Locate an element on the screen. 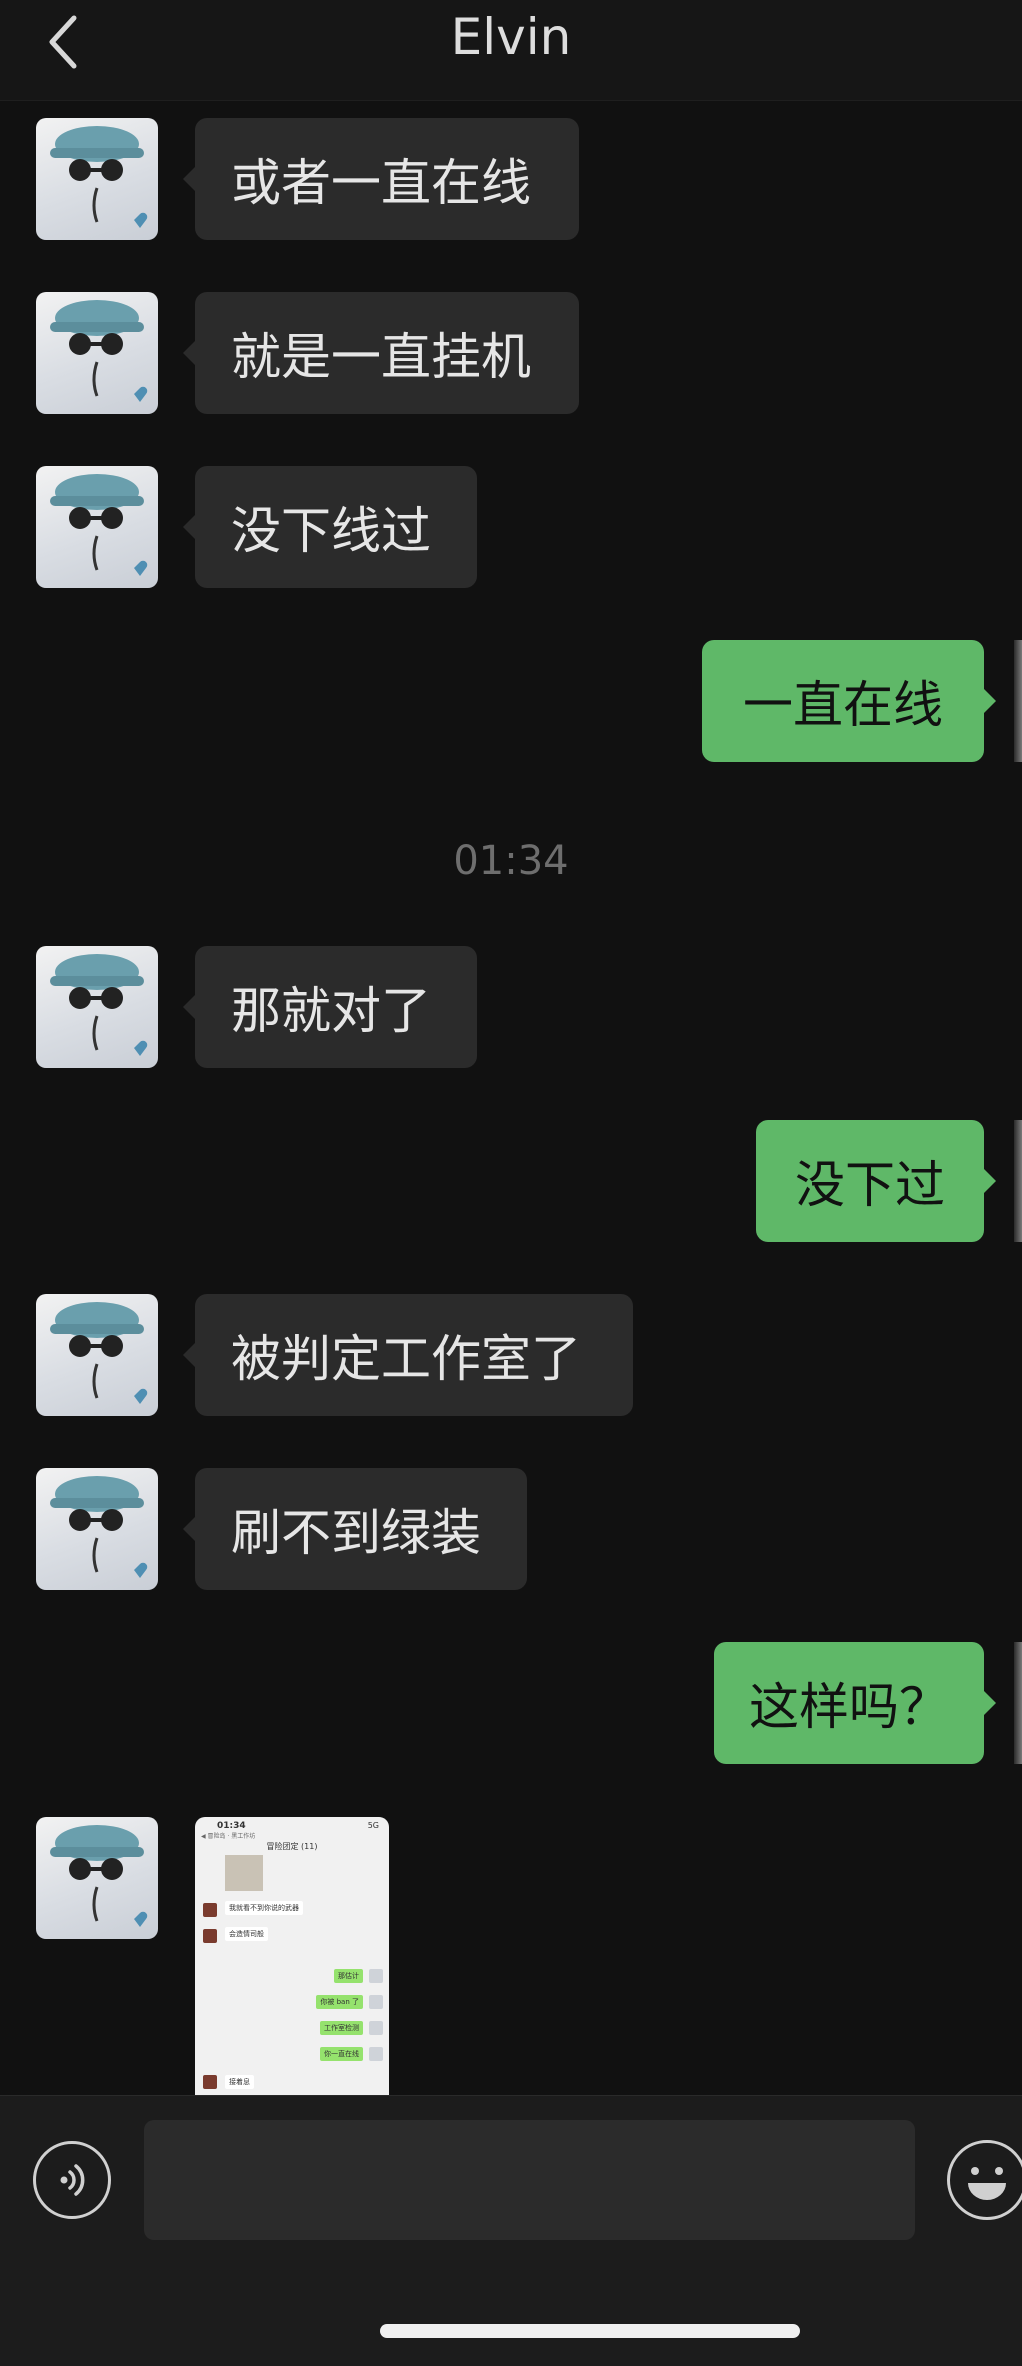 The width and height of the screenshot is (1022, 2366). message-timestamp: 01:34 is located at coordinates (511, 861).